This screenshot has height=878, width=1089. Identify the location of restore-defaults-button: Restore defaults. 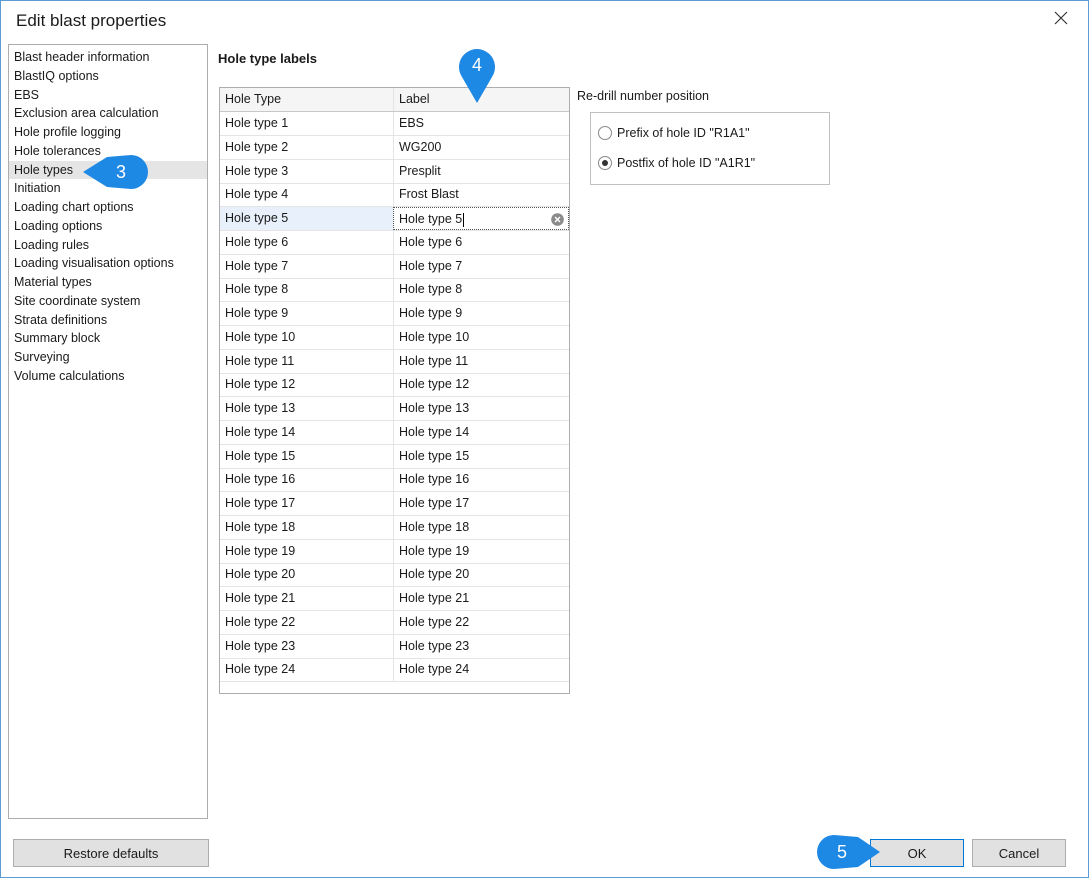
(111, 853).